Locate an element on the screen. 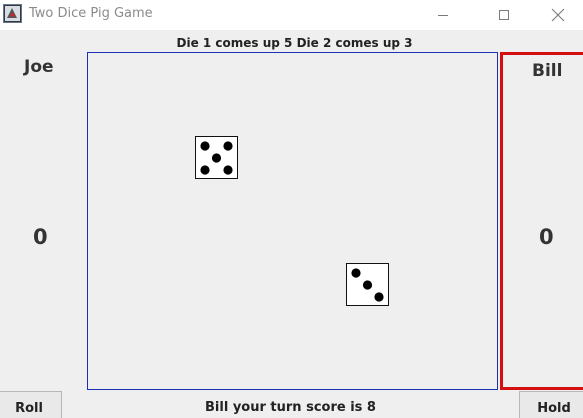 The height and width of the screenshot is (418, 583). dice-result-message: Die 1 comes up 5 Die 2 comes up 3 is located at coordinates (294, 43).